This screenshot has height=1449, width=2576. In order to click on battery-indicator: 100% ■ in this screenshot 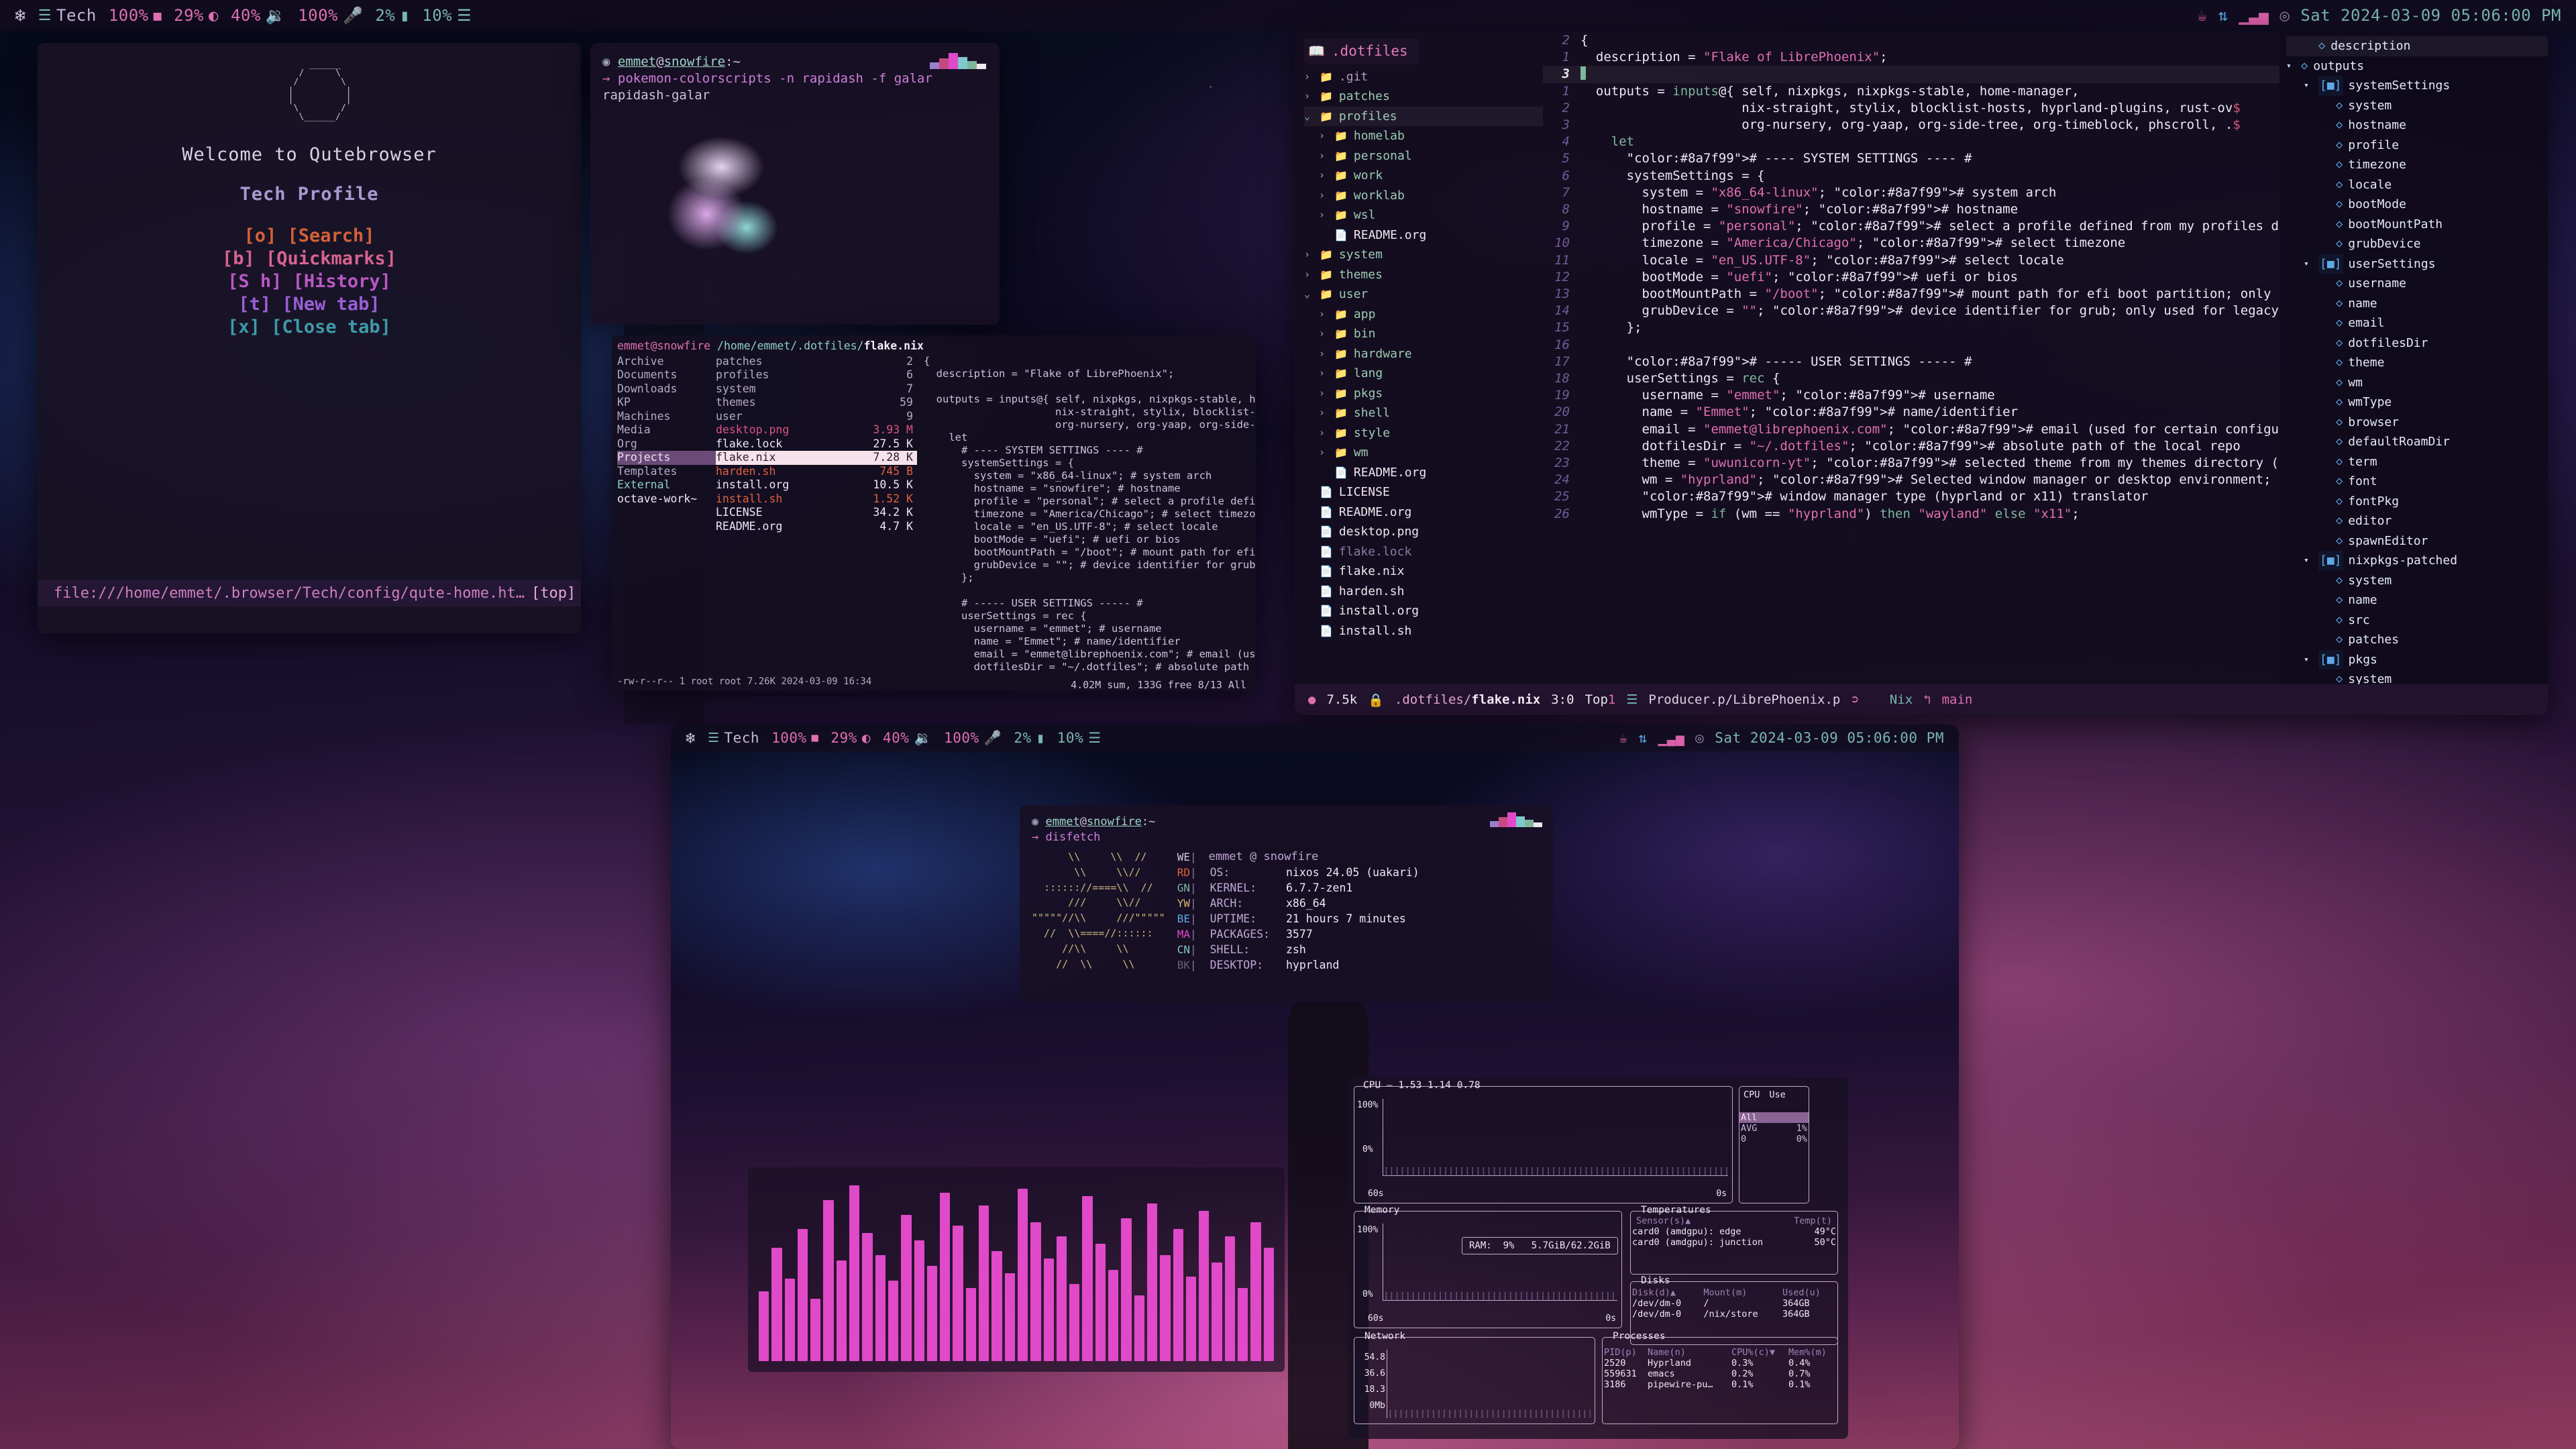, I will do `click(135, 15)`.